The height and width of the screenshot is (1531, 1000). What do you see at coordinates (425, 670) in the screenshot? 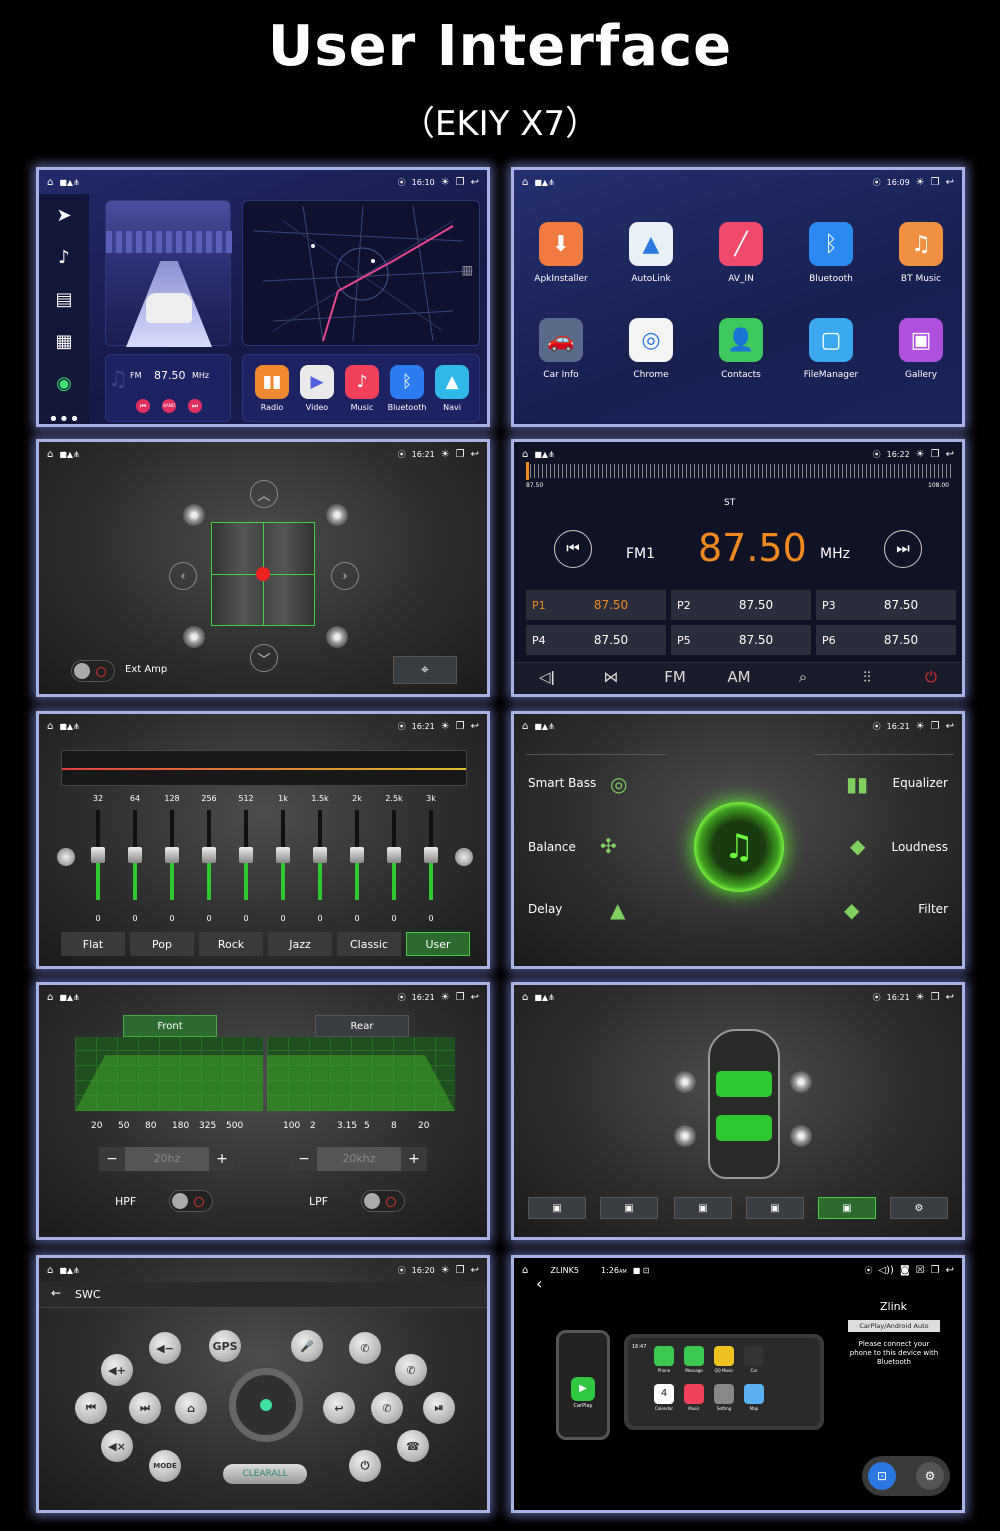
I see `reset-target-button: ⌖` at bounding box center [425, 670].